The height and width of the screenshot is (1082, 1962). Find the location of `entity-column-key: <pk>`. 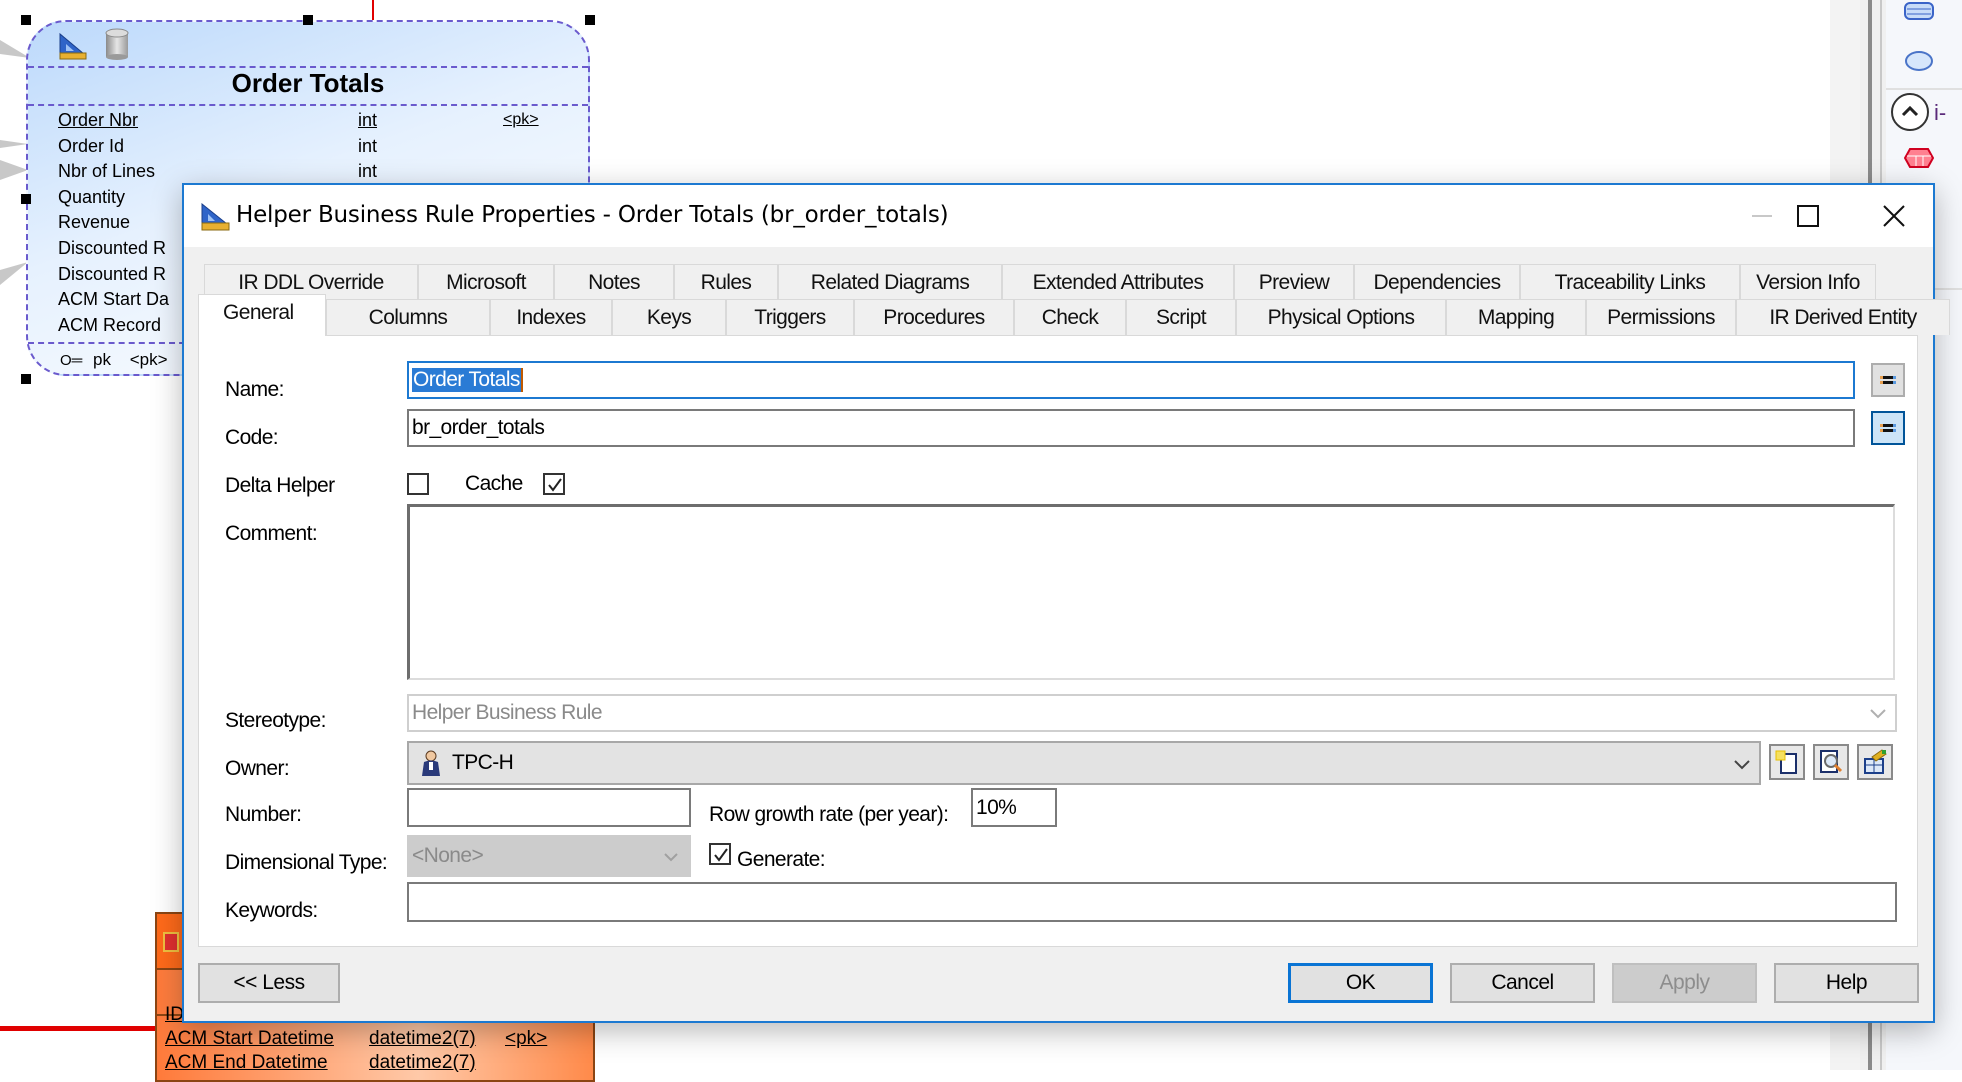

entity-column-key: <pk> is located at coordinates (521, 119).